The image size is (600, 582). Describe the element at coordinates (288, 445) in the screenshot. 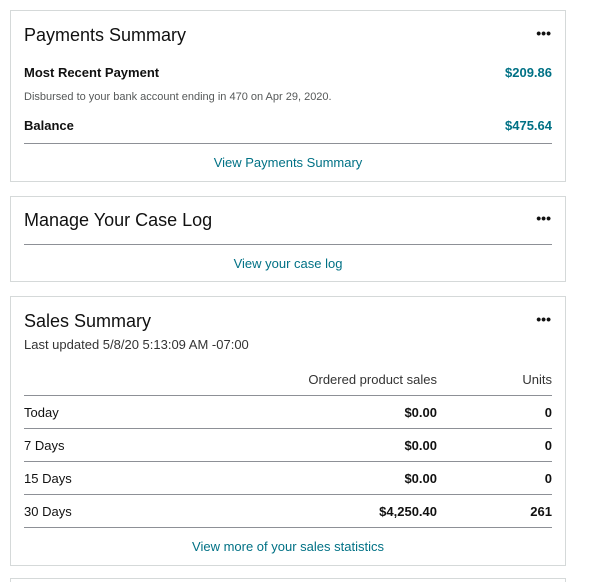

I see `table-row: 7 Days $0.00 0` at that location.